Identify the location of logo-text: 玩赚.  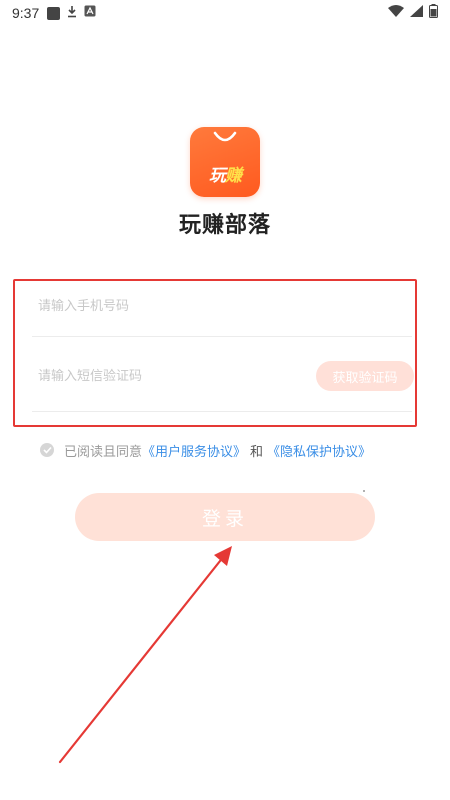
(225, 173).